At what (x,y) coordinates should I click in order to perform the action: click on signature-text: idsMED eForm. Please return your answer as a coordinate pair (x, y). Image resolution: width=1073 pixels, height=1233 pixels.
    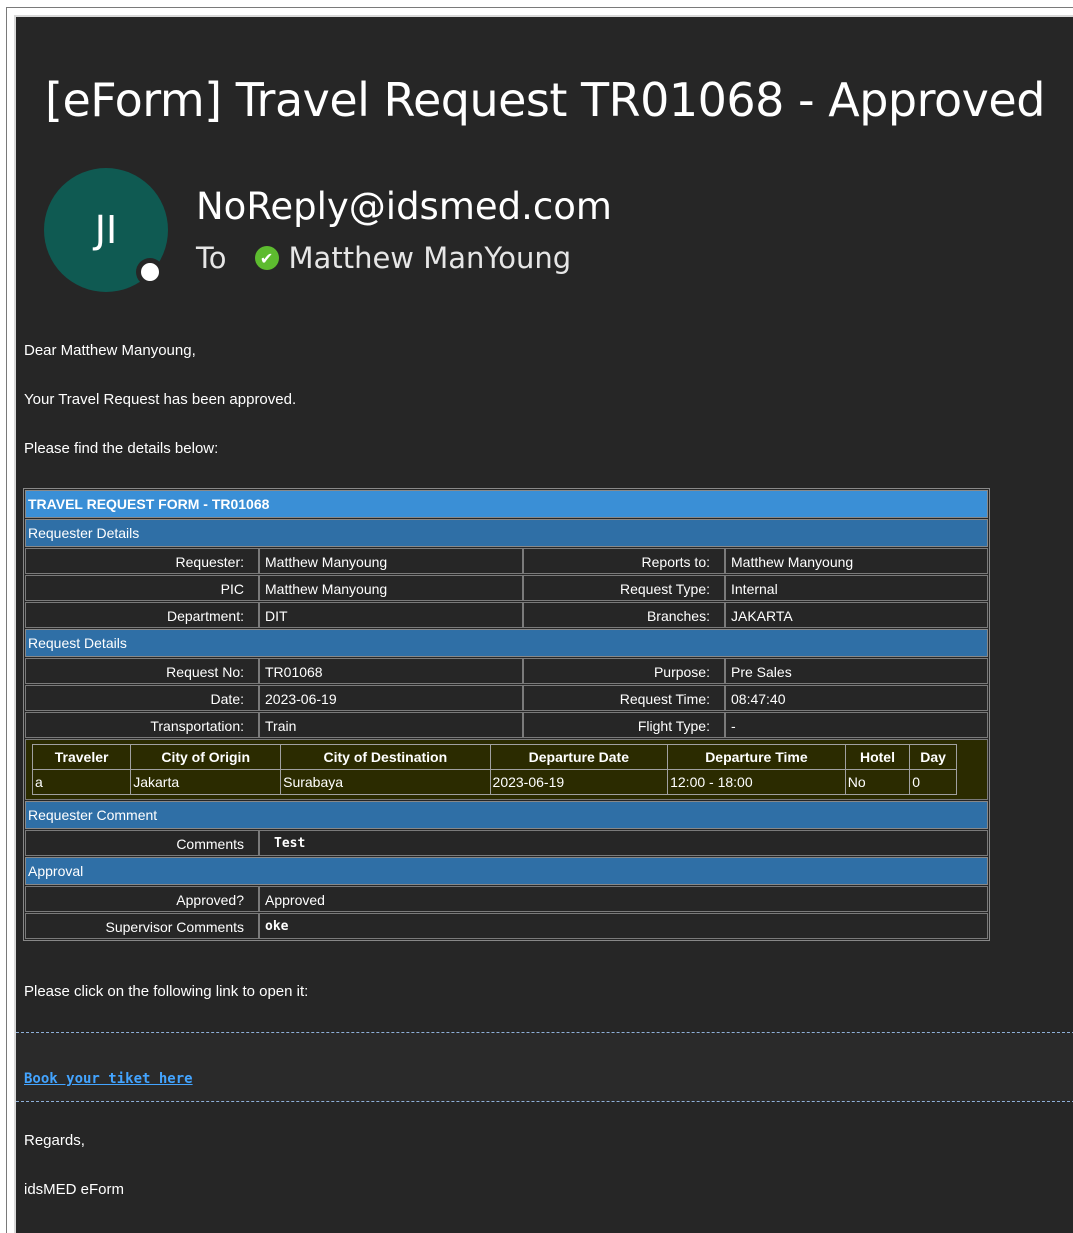
    Looking at the image, I should click on (74, 1189).